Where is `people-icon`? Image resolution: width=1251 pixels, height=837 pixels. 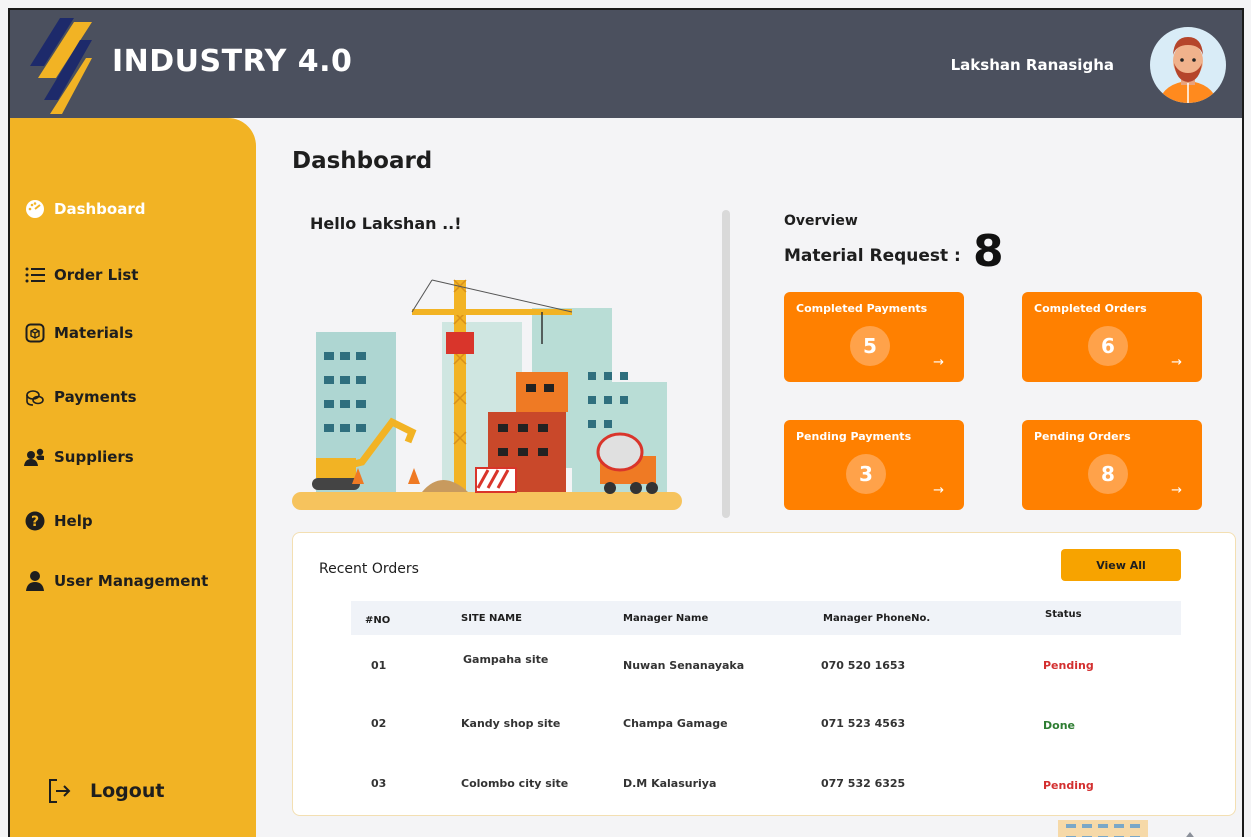
people-icon is located at coordinates (35, 457).